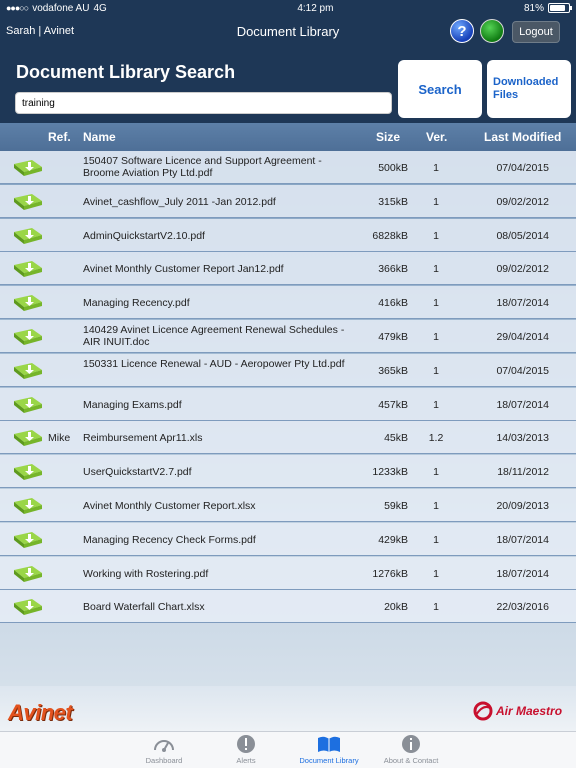  I want to click on downloaded-files-label: Downloaded Files, so click(526, 88).